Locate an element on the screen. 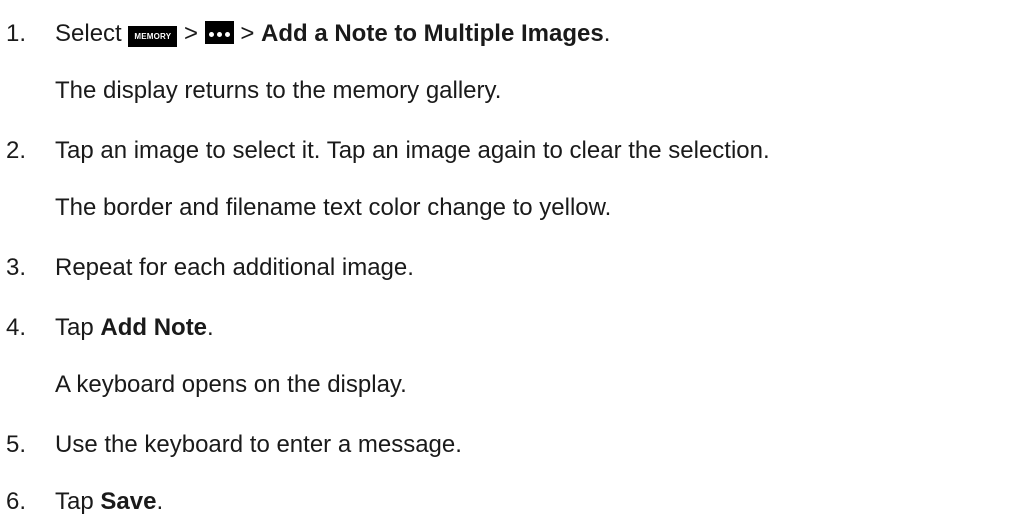 This screenshot has width=1031, height=521. step-number: 1. is located at coordinates (16, 33).